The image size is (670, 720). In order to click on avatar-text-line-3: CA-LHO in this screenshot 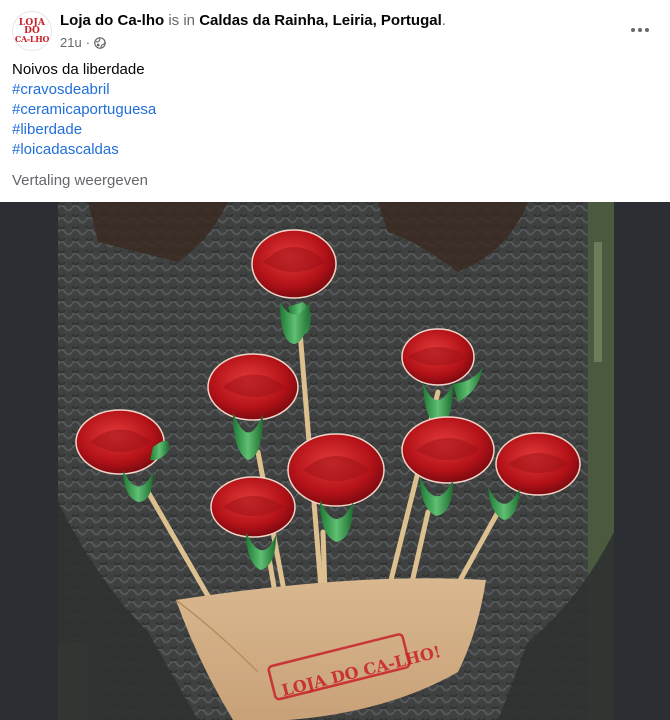, I will do `click(32, 39)`.